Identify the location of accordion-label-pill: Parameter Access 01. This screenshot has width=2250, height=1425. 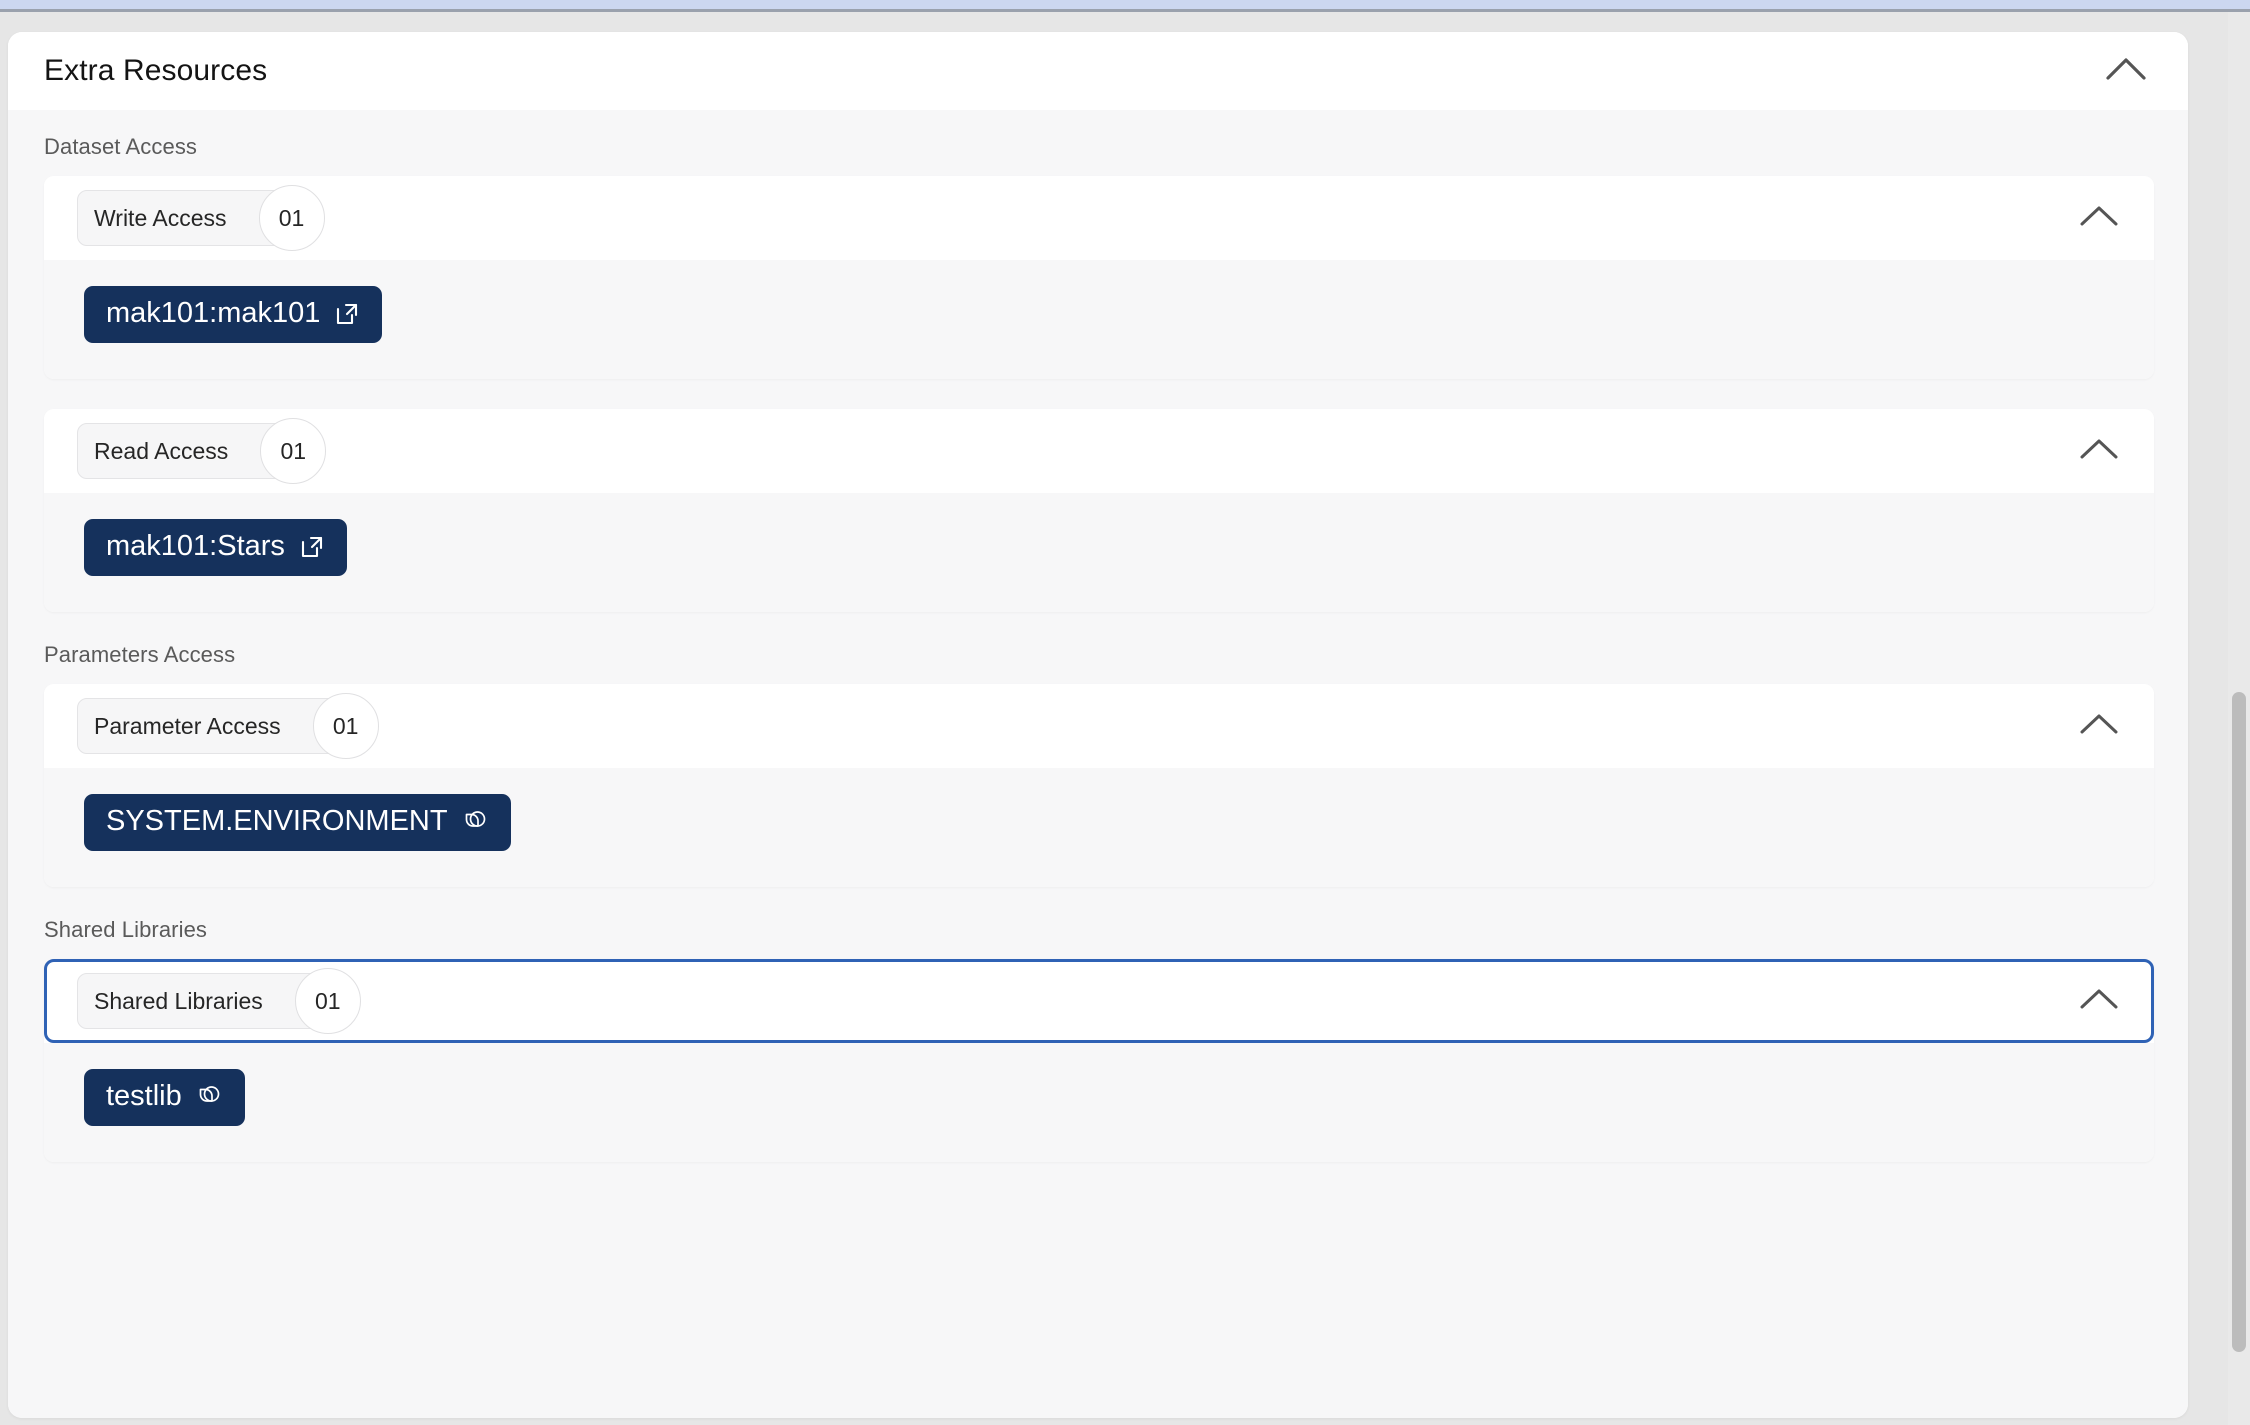
(228, 726).